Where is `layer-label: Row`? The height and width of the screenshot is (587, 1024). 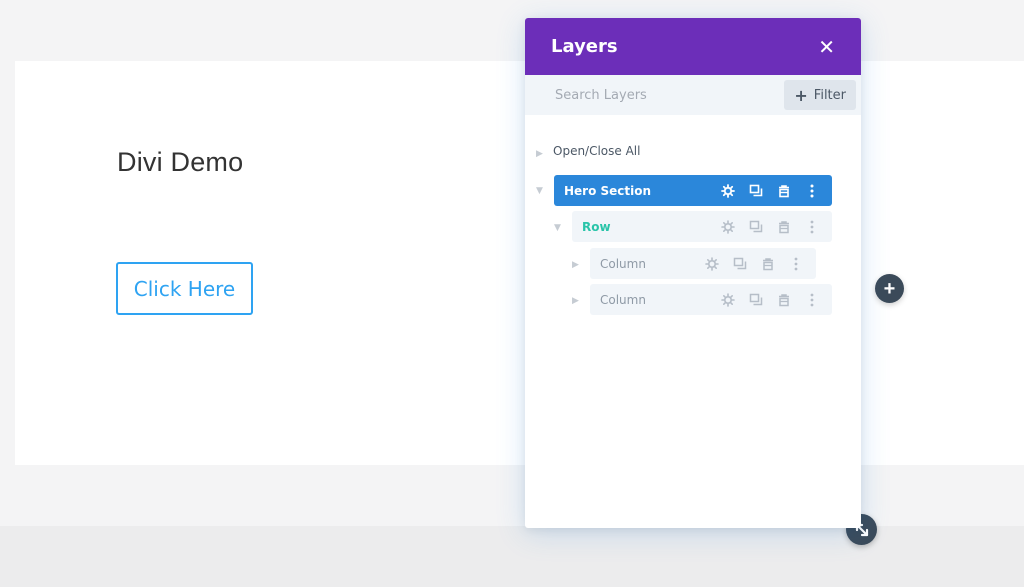
layer-label: Row is located at coordinates (596, 226).